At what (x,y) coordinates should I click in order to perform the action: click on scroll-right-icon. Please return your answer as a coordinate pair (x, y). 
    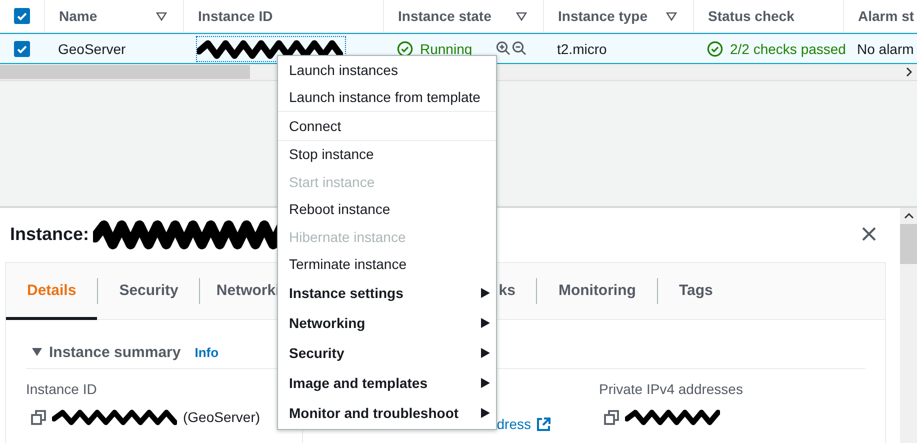
    Looking at the image, I should click on (909, 72).